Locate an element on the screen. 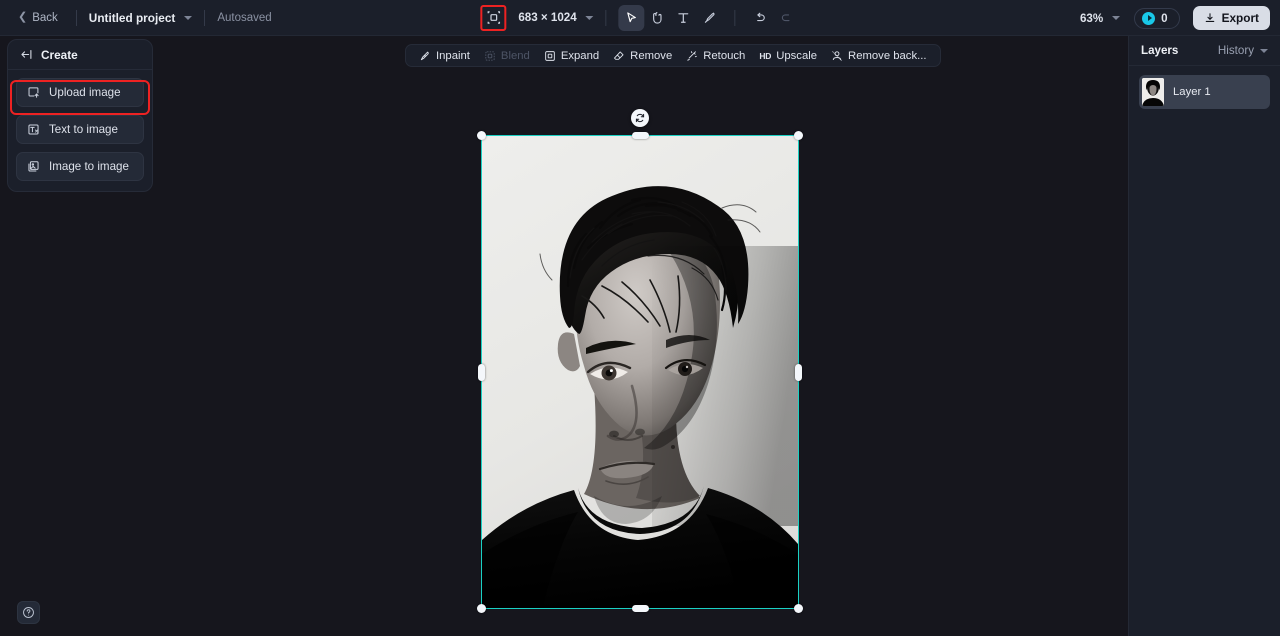 The image size is (1280, 636). text-to-image-button: Text to image is located at coordinates (80, 129).